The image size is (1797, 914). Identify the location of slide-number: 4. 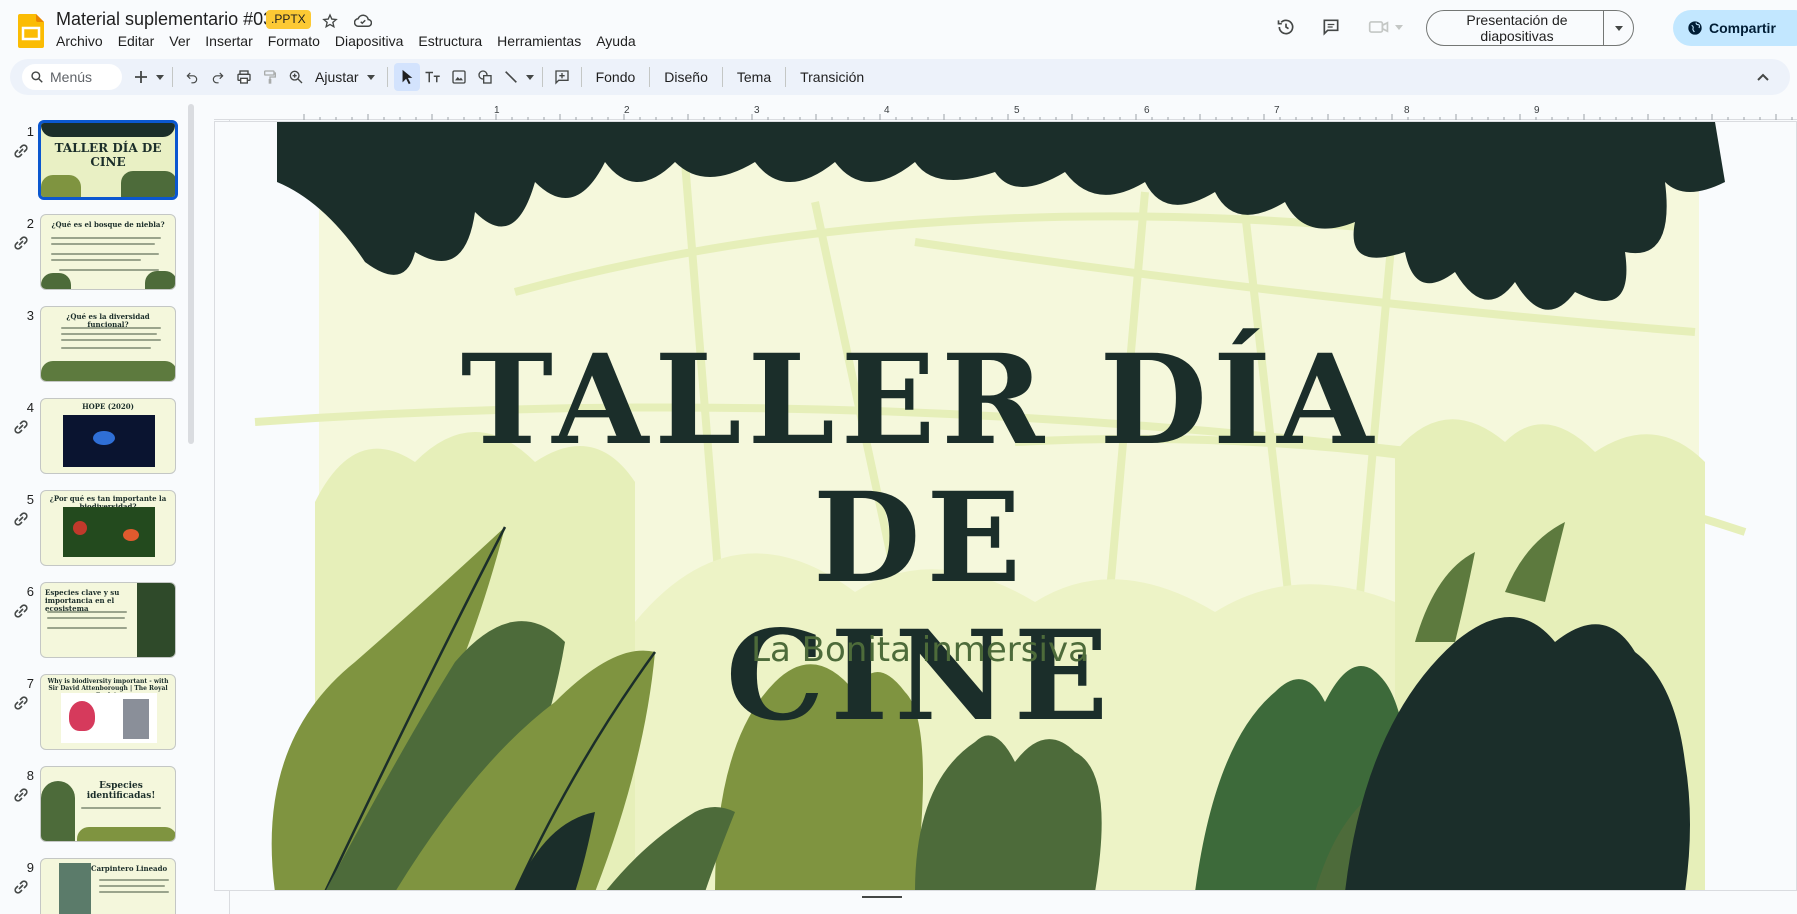
(30, 407).